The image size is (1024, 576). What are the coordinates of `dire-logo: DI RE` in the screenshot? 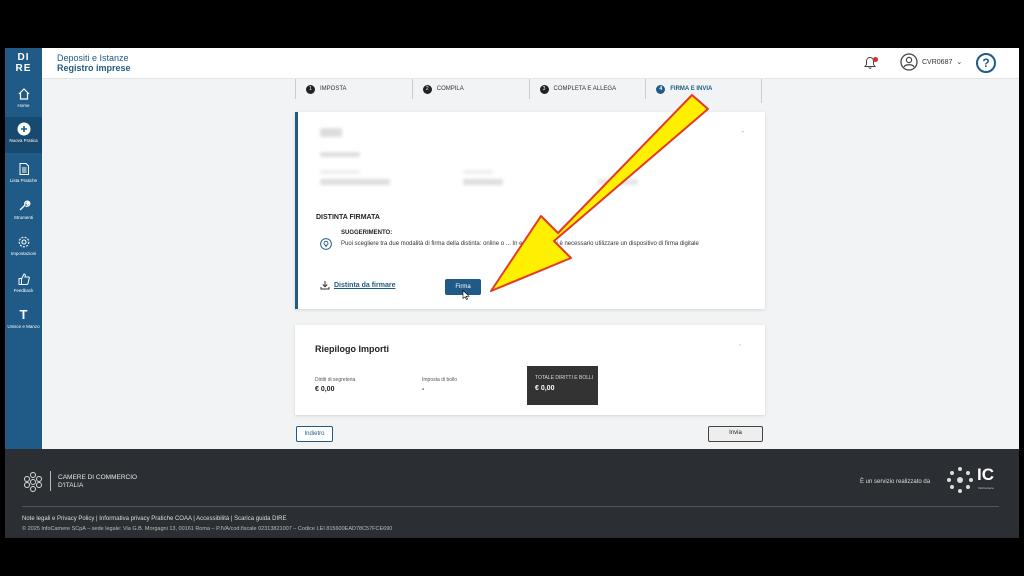 It's located at (23, 63).